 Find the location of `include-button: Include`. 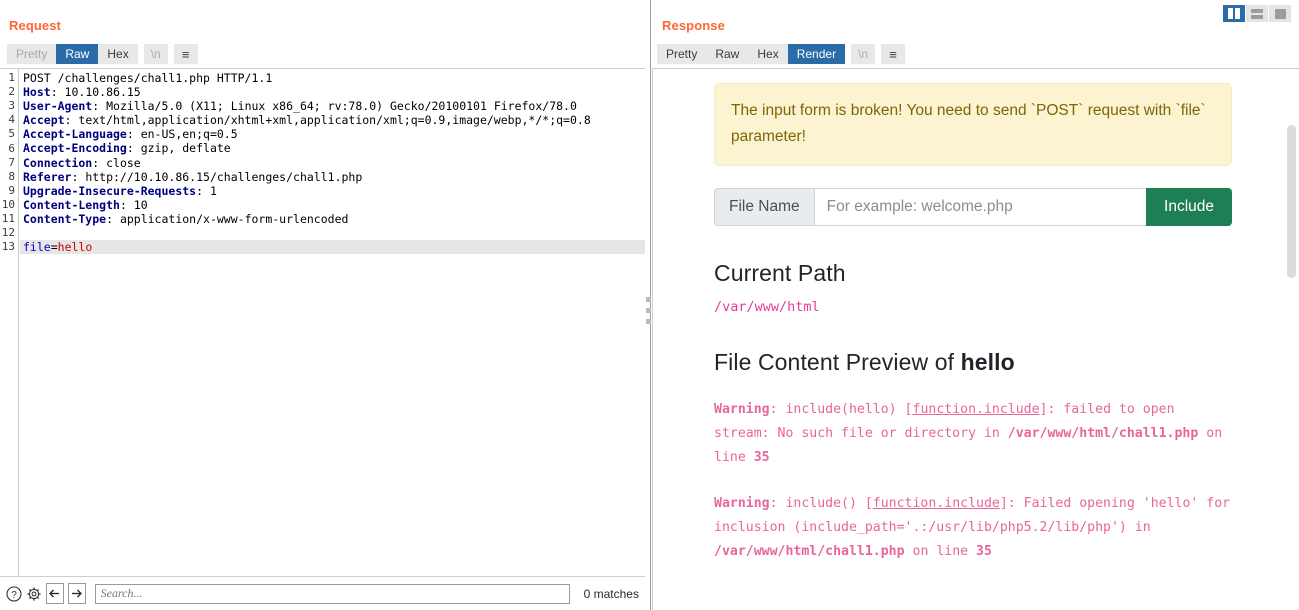

include-button: Include is located at coordinates (1189, 207).